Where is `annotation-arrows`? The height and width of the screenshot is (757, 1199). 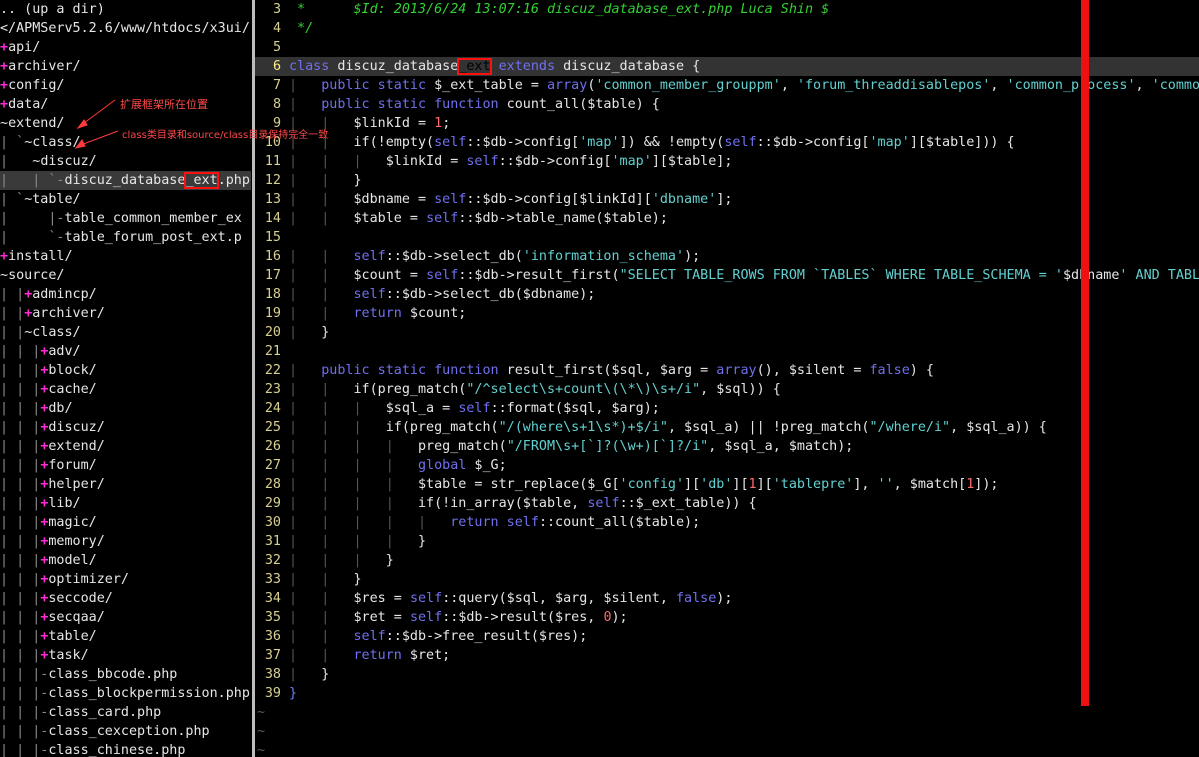 annotation-arrows is located at coordinates (96, 124).